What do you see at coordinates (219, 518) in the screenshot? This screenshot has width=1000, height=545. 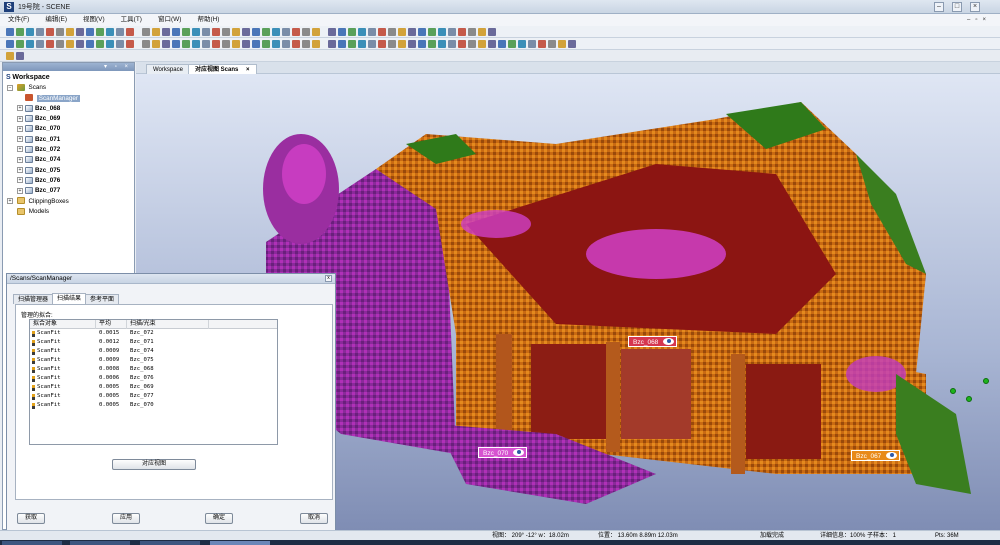 I see `ok-button: 确定` at bounding box center [219, 518].